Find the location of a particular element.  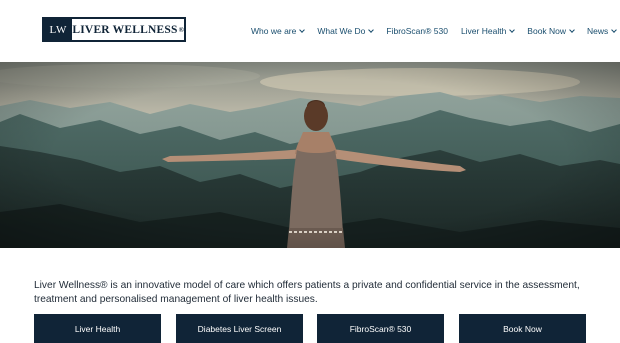

site-logo: LW LIVER WELLNESS ® is located at coordinates (114, 29).